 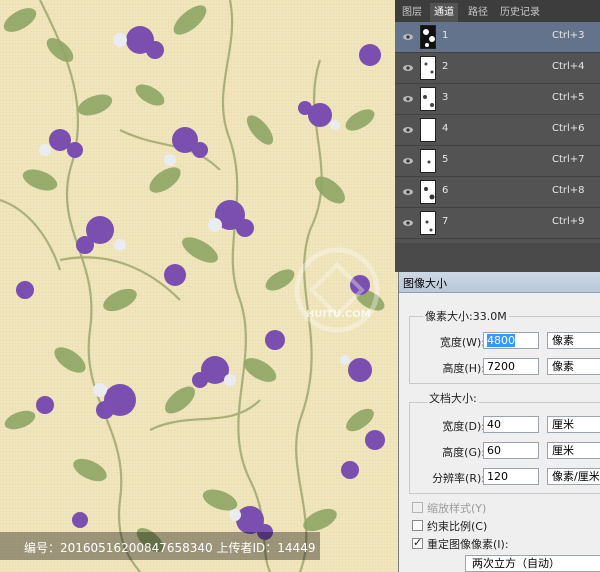 What do you see at coordinates (497, 223) in the screenshot?
I see `channel-row-7: 7 Ctrl+9` at bounding box center [497, 223].